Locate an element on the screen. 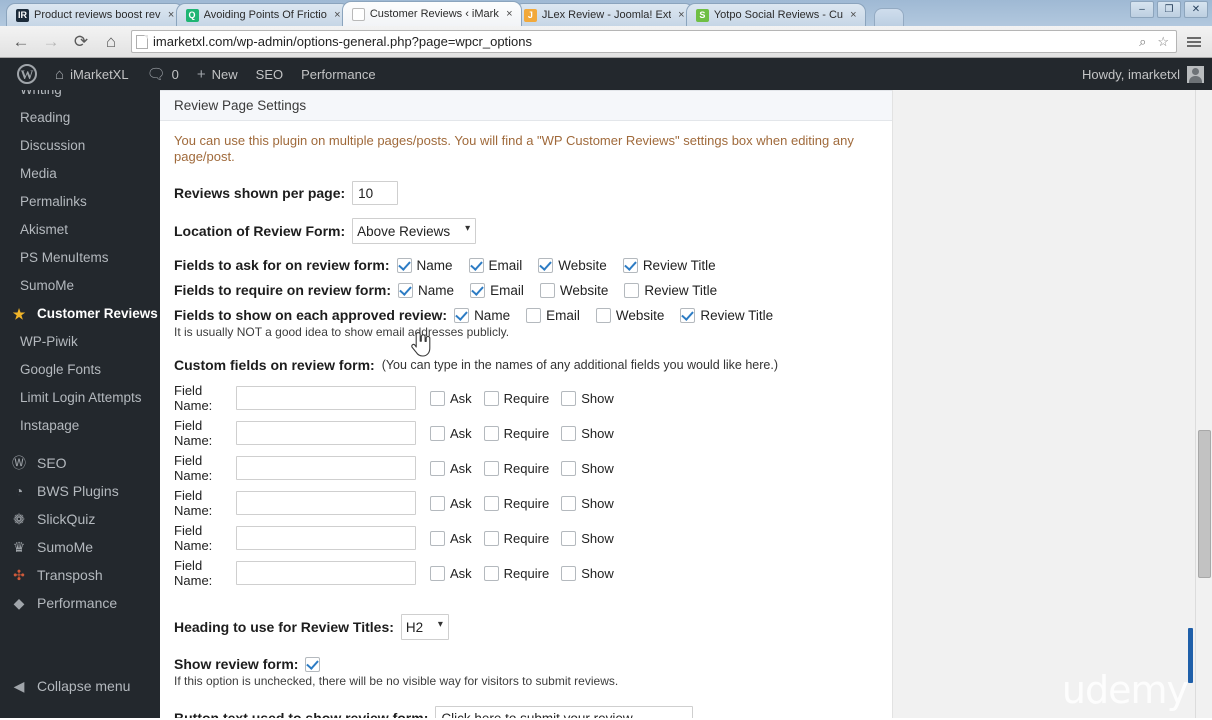  sidebar-item-google-fonts: Google Fonts is located at coordinates (80, 370).